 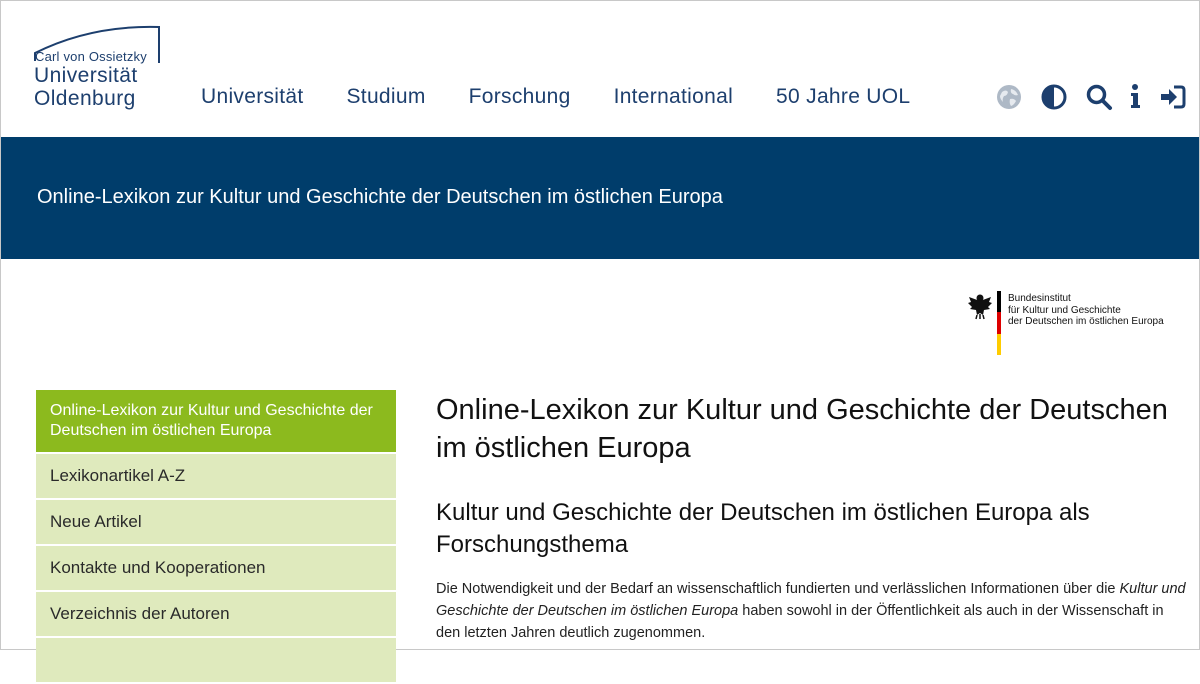 I want to click on sidebar-item-kontakte: Kontakte und Kooperationen, so click(x=216, y=569).